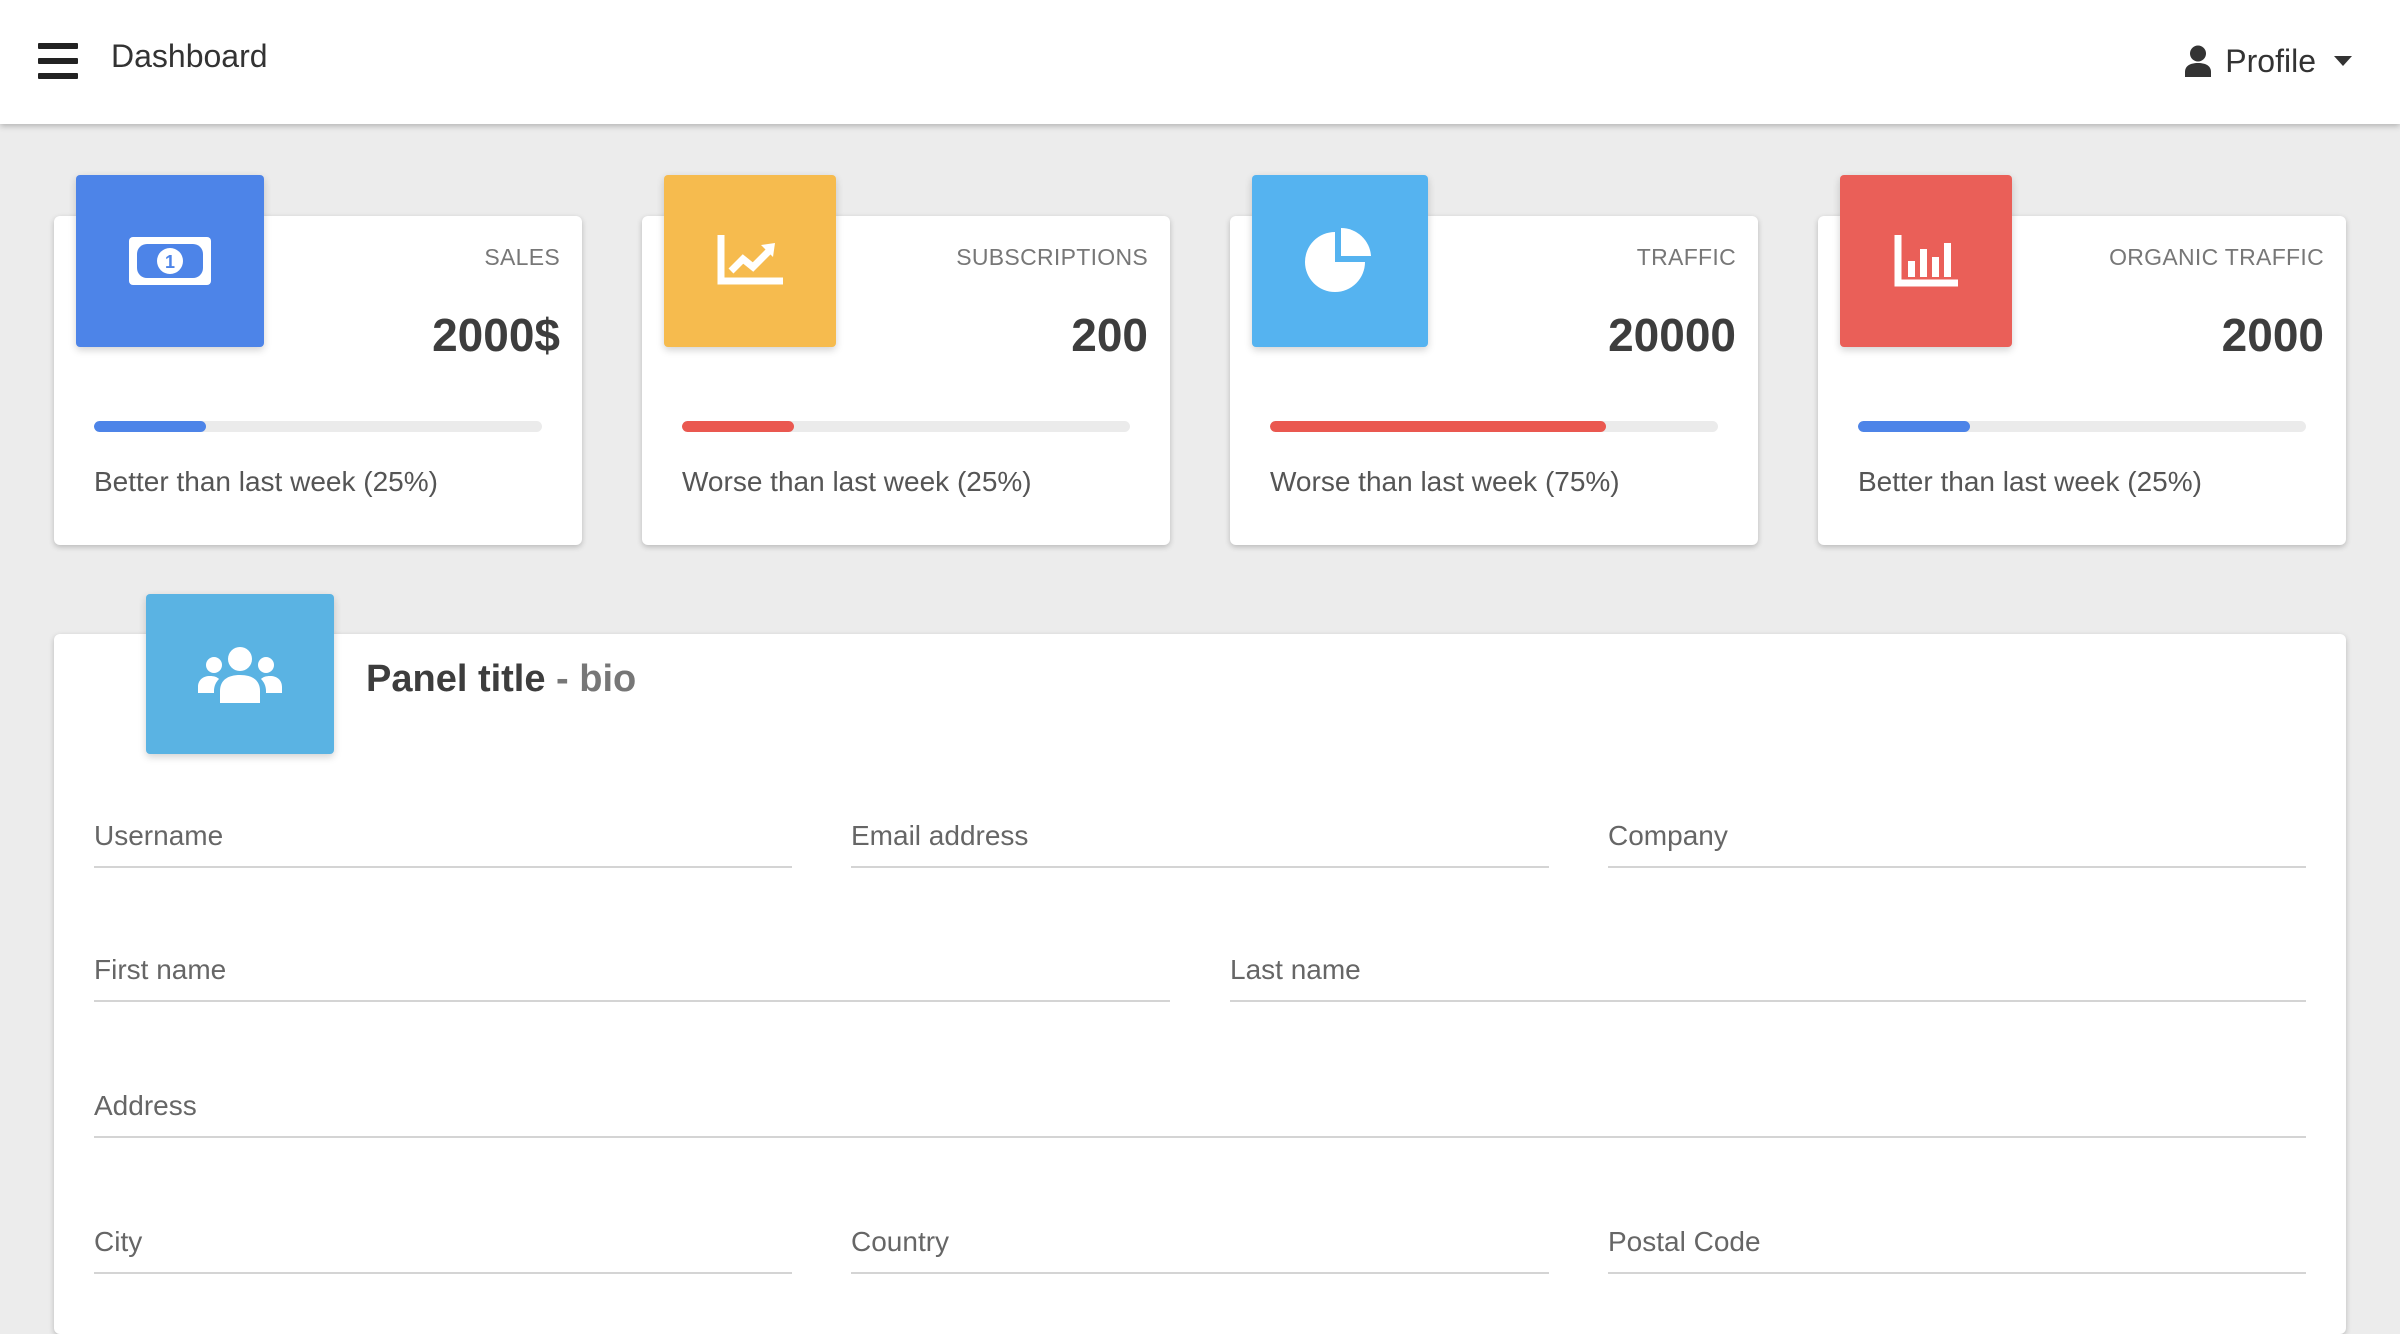  I want to click on svg-text: 1, so click(170, 262).